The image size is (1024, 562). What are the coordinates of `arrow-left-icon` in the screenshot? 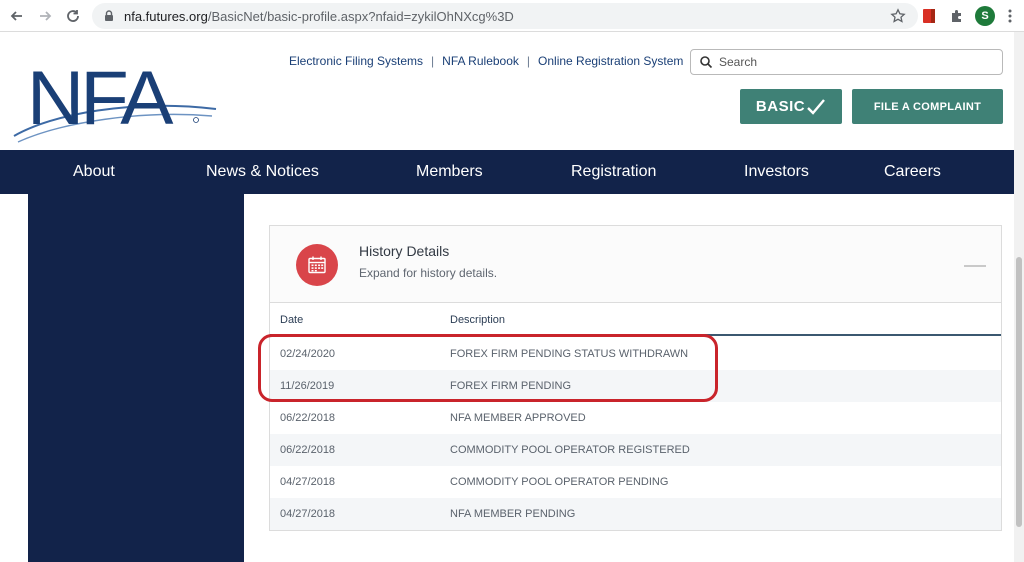 It's located at (16, 15).